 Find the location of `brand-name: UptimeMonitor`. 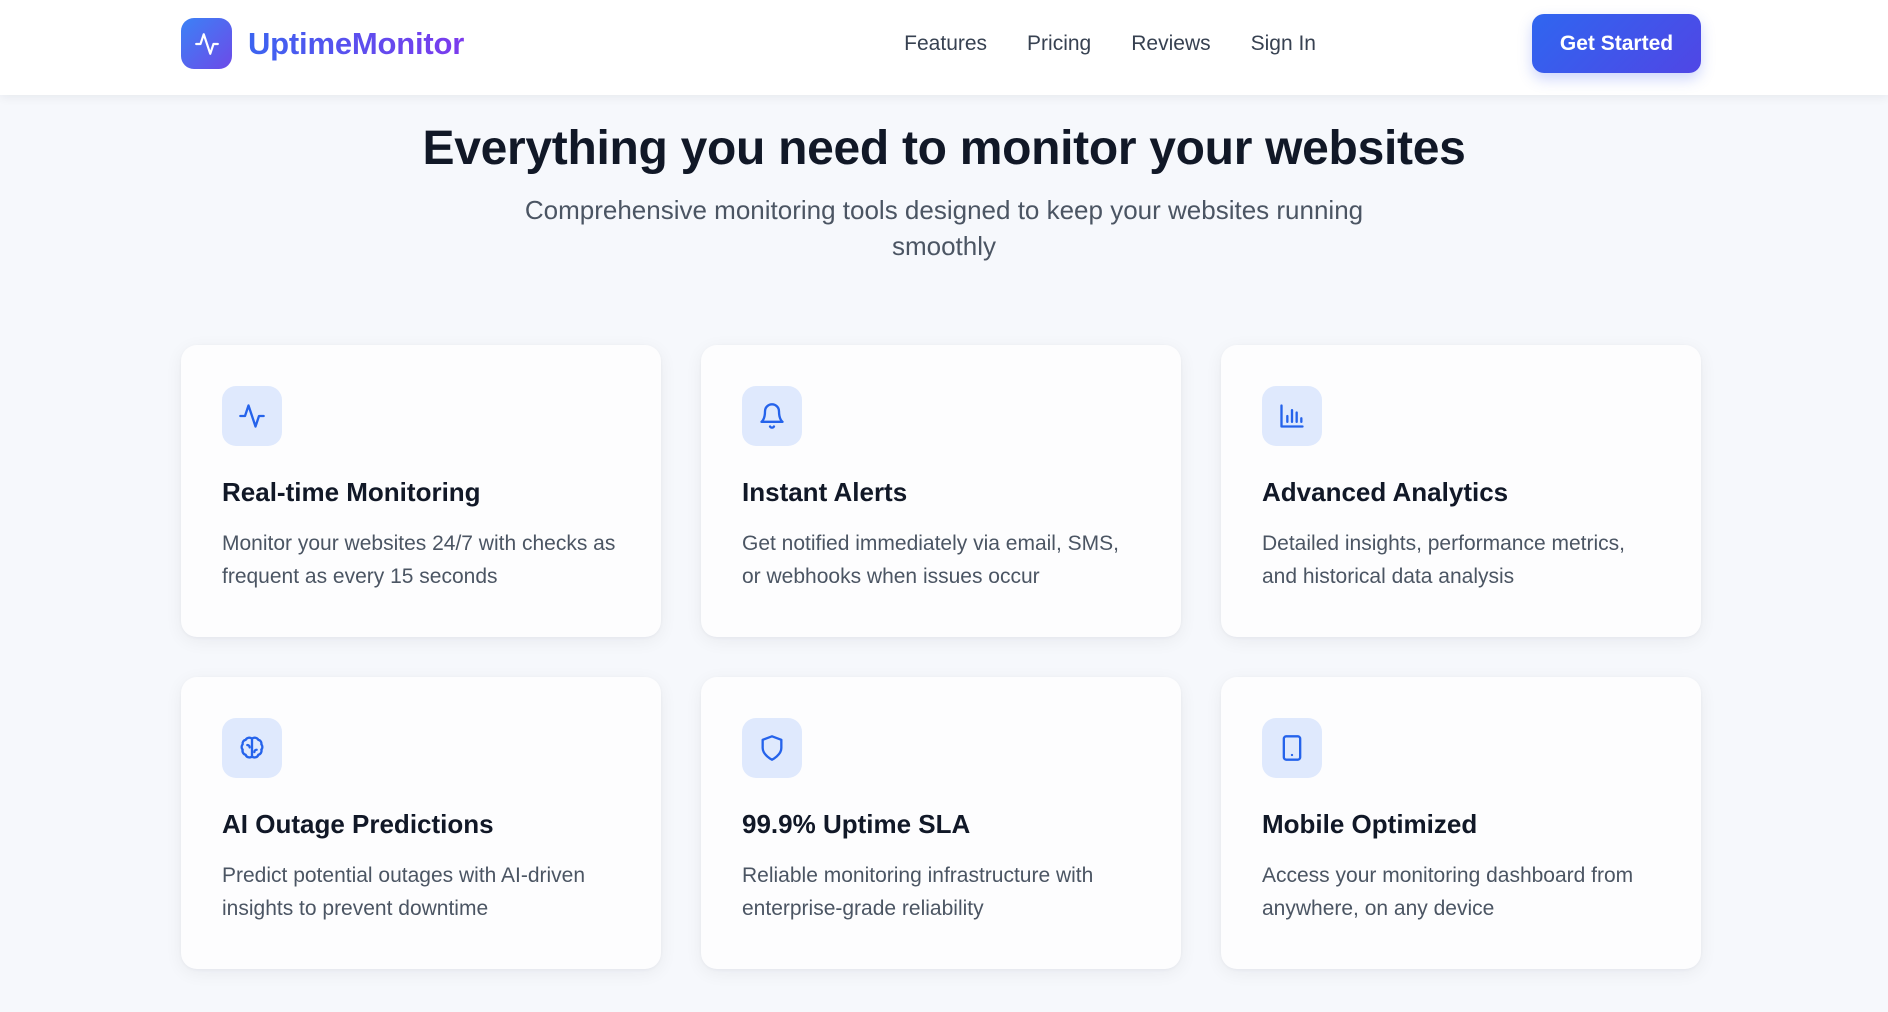

brand-name: UptimeMonitor is located at coordinates (356, 43).